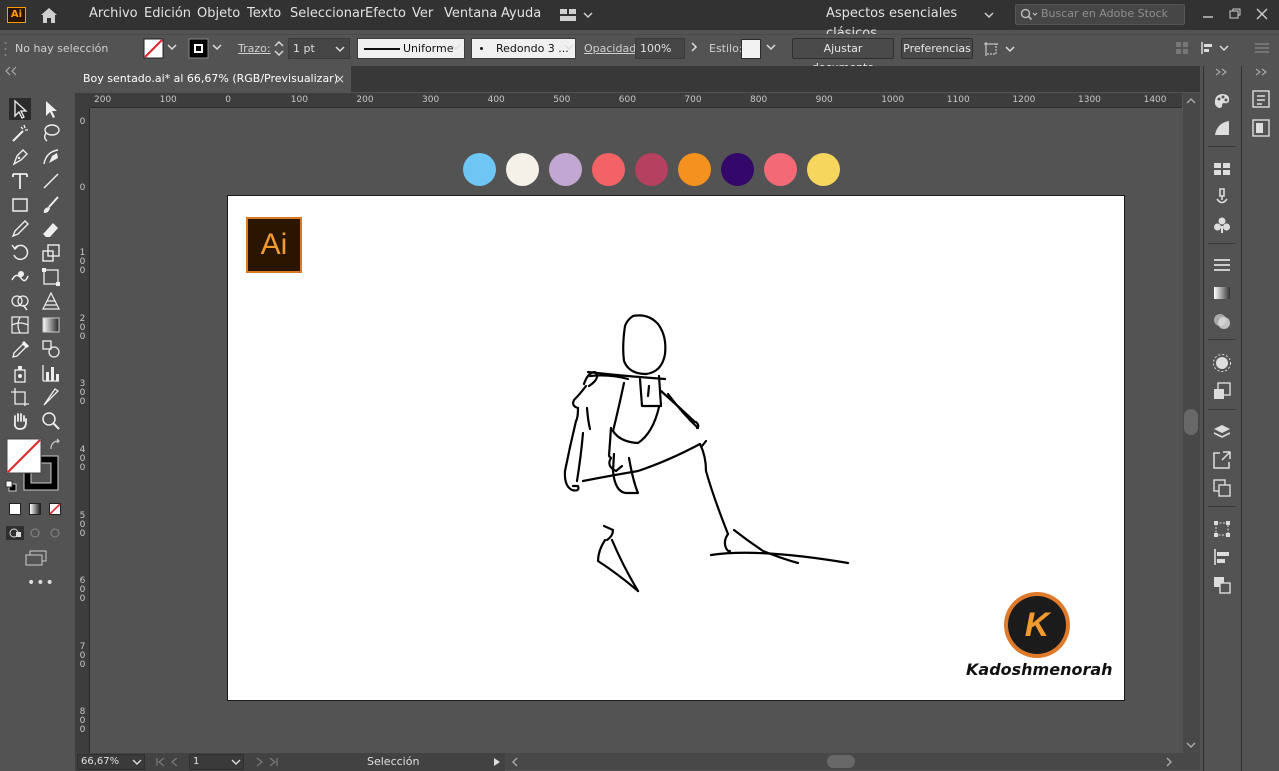 The height and width of the screenshot is (771, 1279). What do you see at coordinates (11, 71) in the screenshot?
I see `collapse-panel-icon` at bounding box center [11, 71].